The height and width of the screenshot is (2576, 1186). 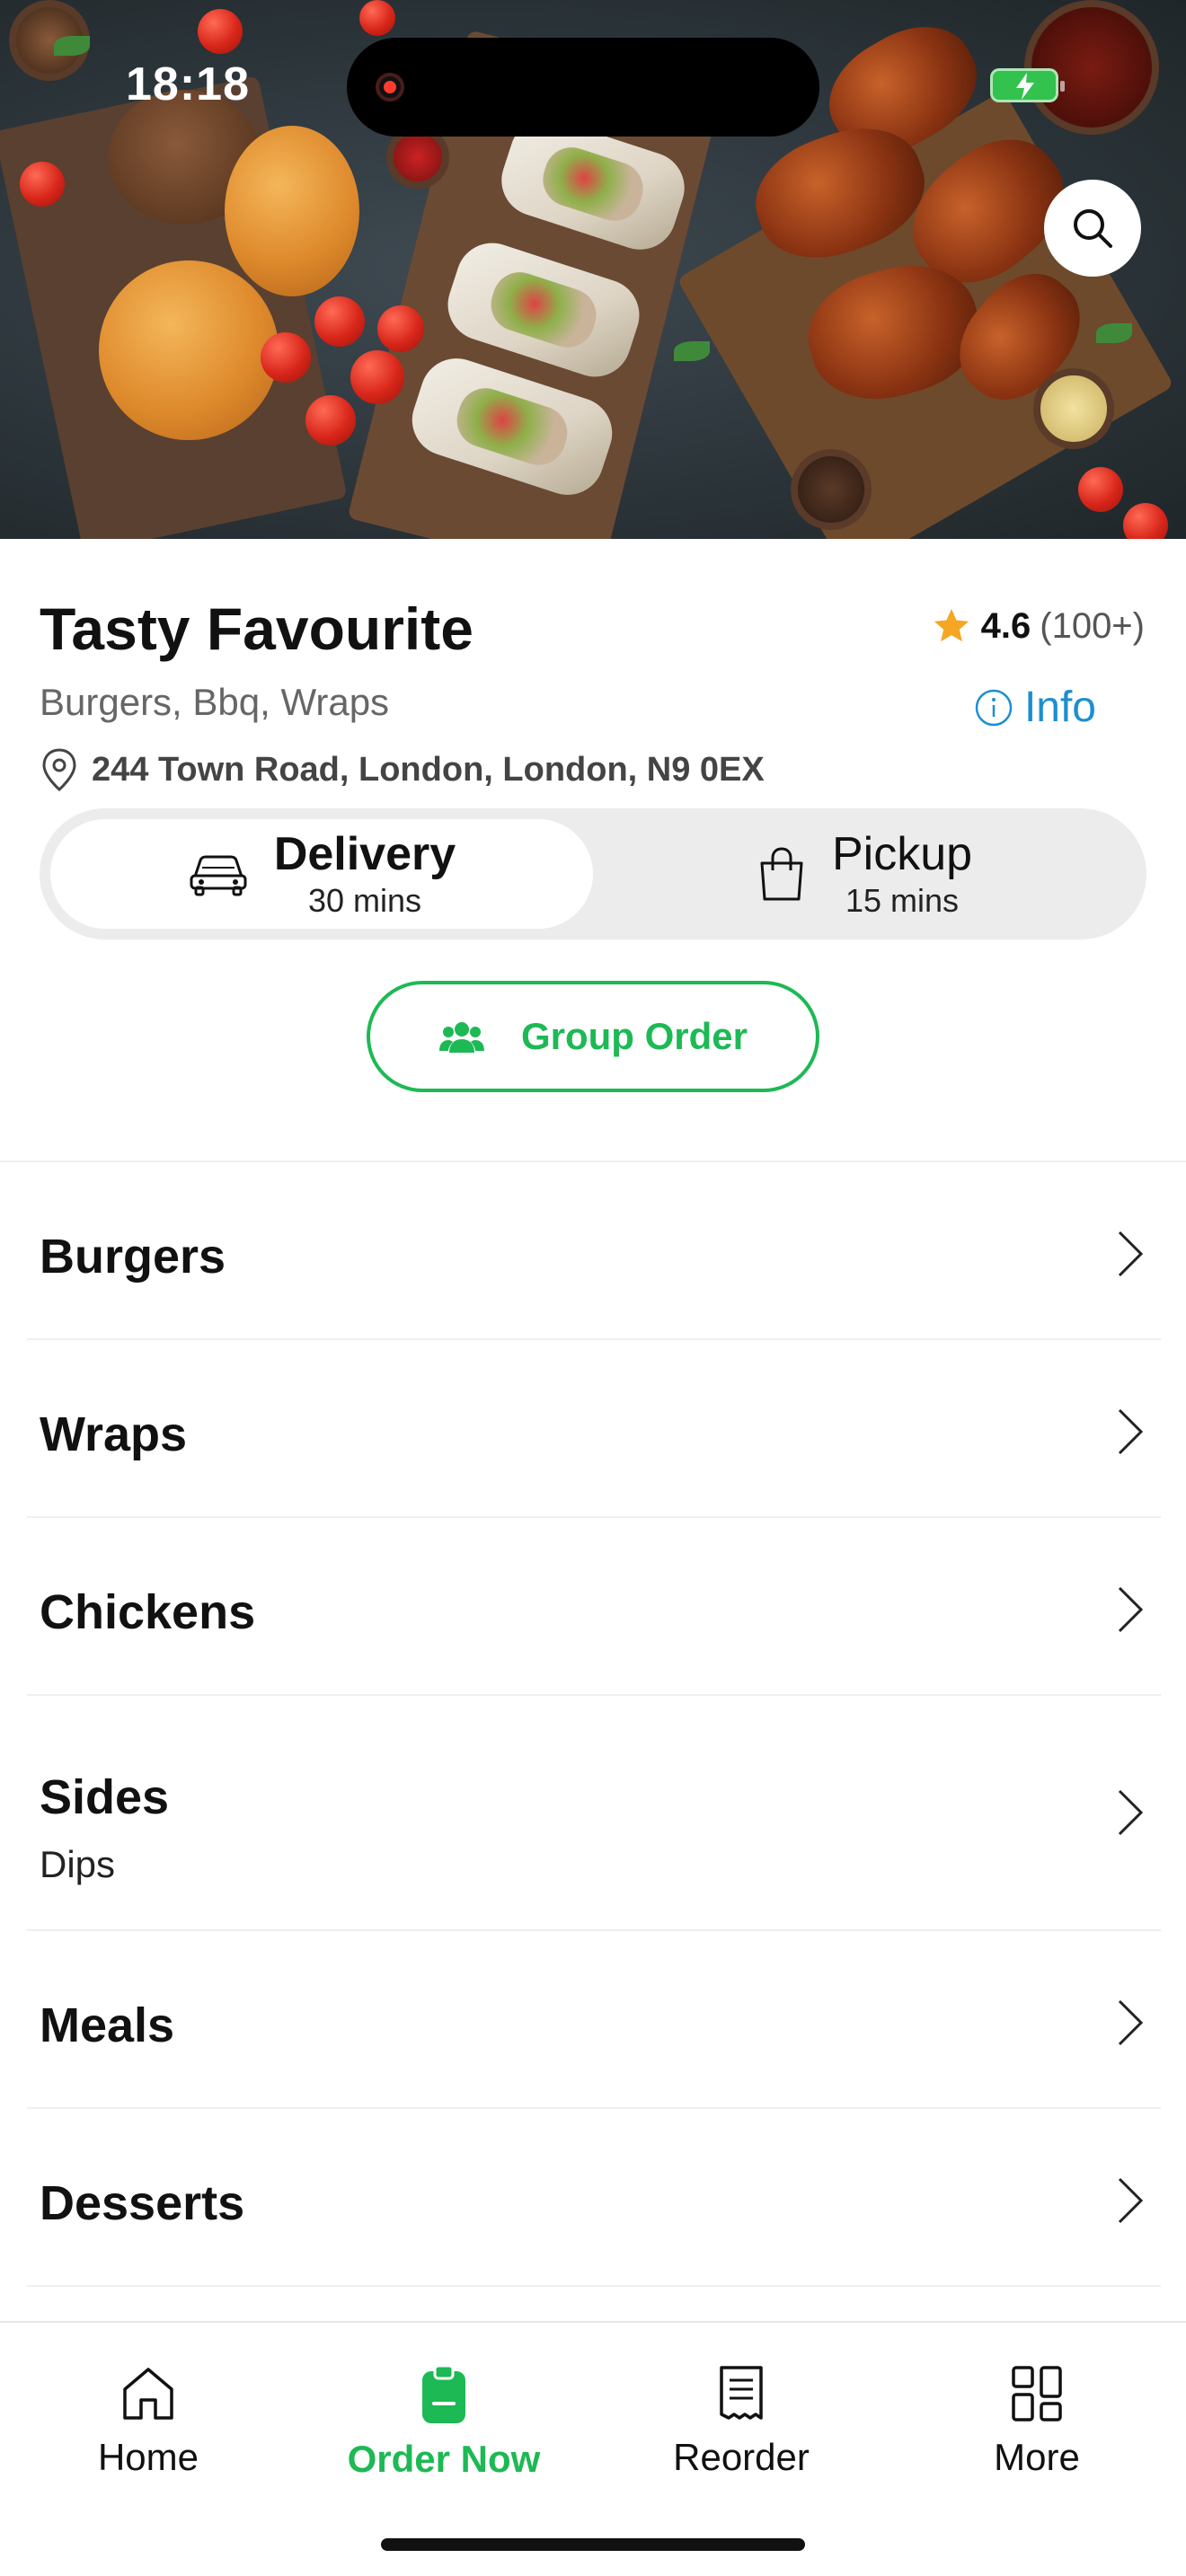 What do you see at coordinates (218, 875) in the screenshot?
I see `car-icon` at bounding box center [218, 875].